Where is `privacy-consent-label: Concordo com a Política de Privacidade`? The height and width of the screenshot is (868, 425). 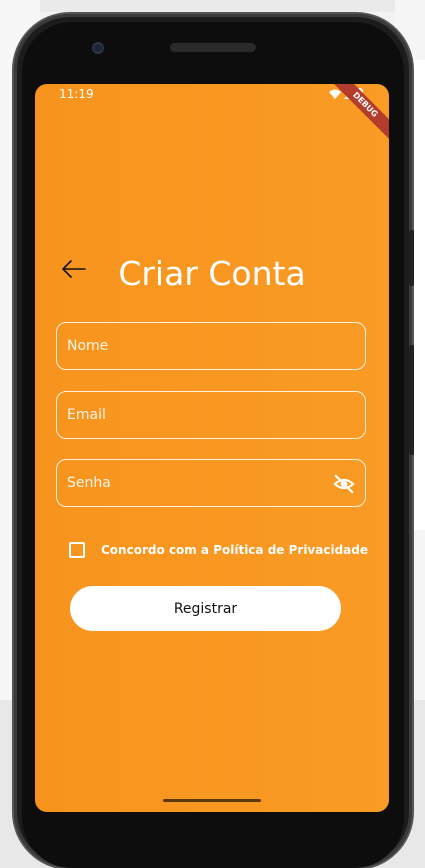
privacy-consent-label: Concordo com a Política de Privacidade is located at coordinates (234, 550).